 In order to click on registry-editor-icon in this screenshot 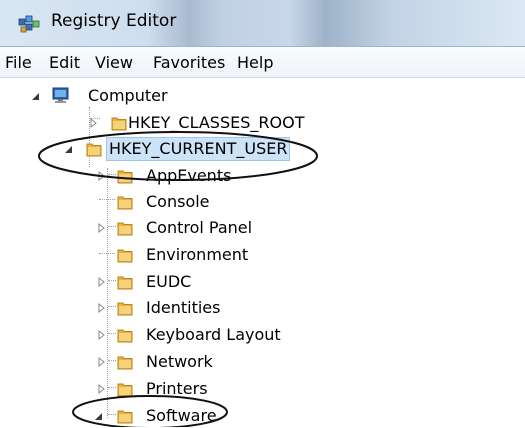, I will do `click(29, 24)`.